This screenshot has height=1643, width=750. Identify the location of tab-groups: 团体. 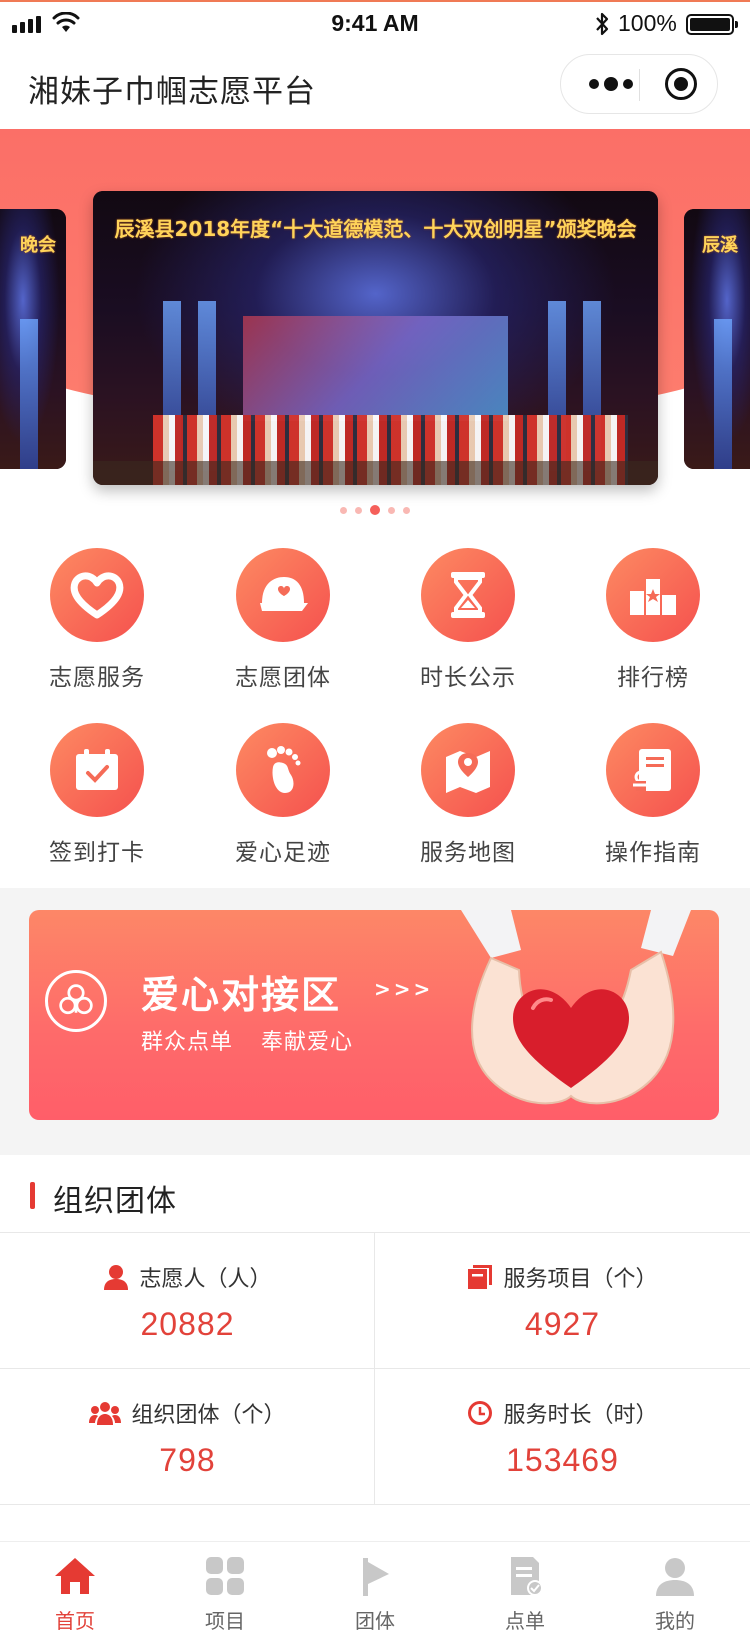
(375, 1592).